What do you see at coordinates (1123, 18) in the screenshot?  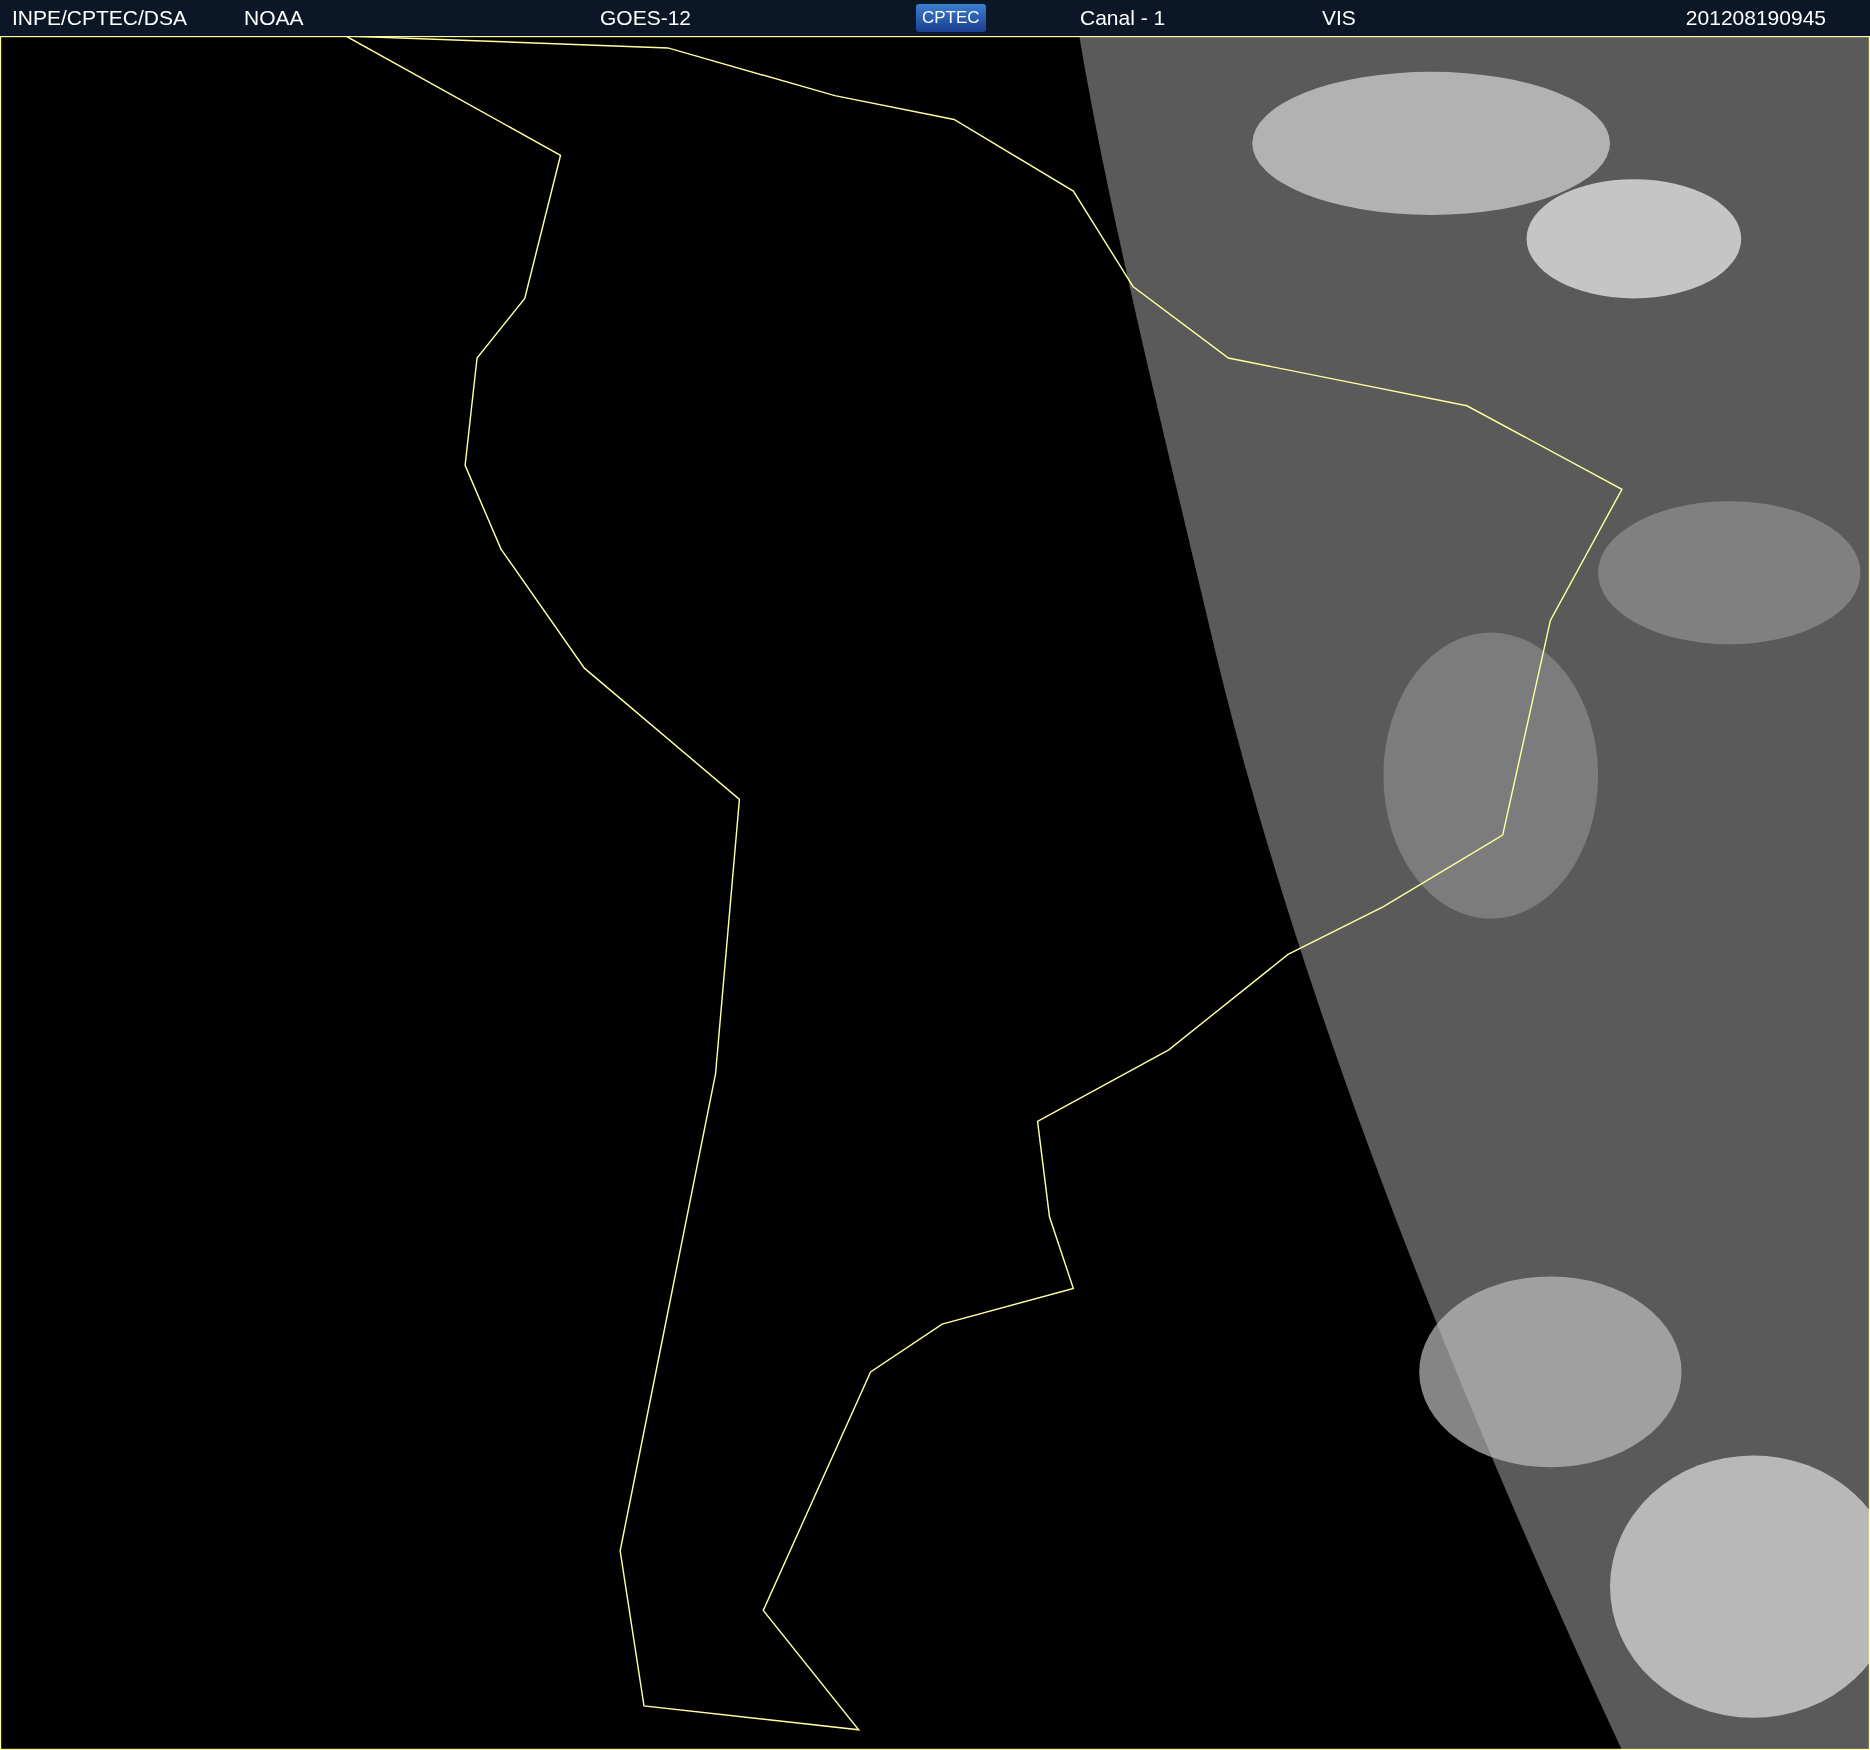 I see `channel-label: Canal - 1` at bounding box center [1123, 18].